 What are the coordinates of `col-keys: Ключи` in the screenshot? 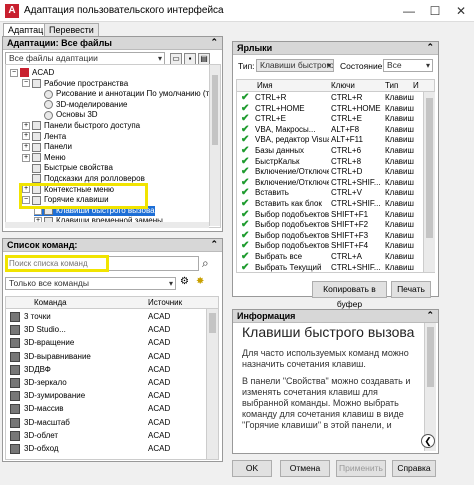 It's located at (343, 86).